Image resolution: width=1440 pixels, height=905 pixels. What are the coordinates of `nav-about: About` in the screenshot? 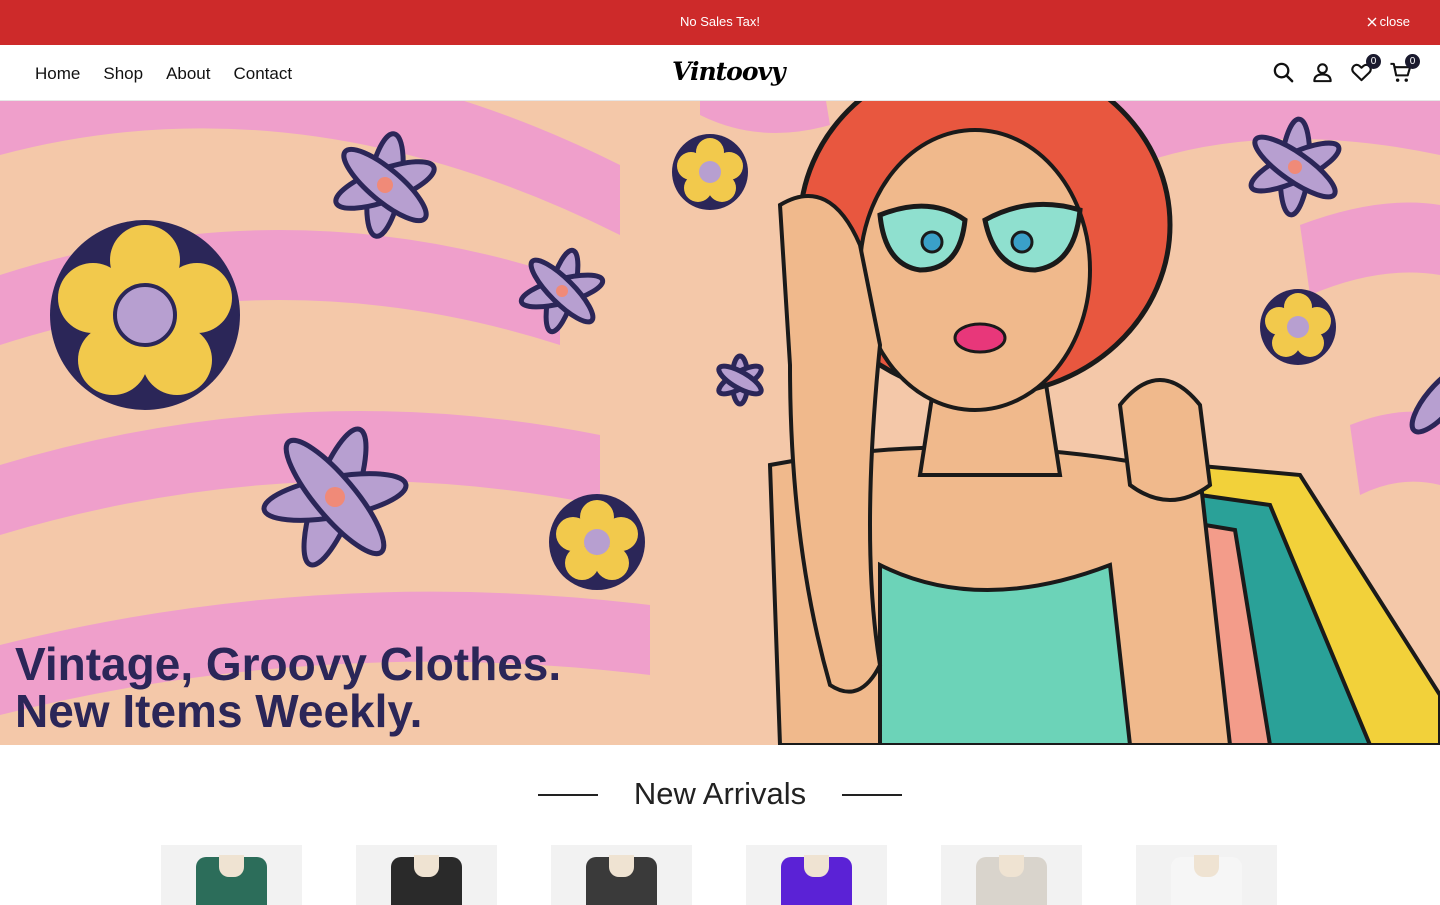 It's located at (188, 74).